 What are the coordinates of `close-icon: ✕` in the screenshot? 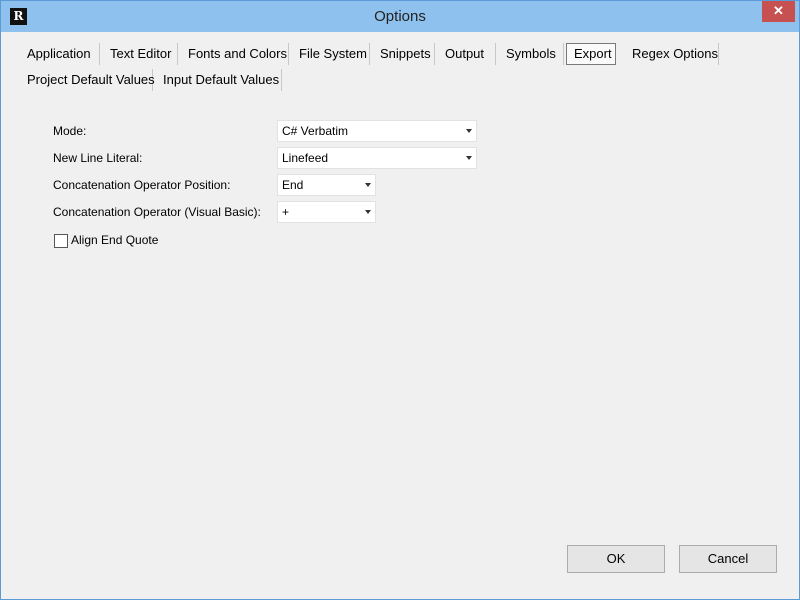 It's located at (778, 11).